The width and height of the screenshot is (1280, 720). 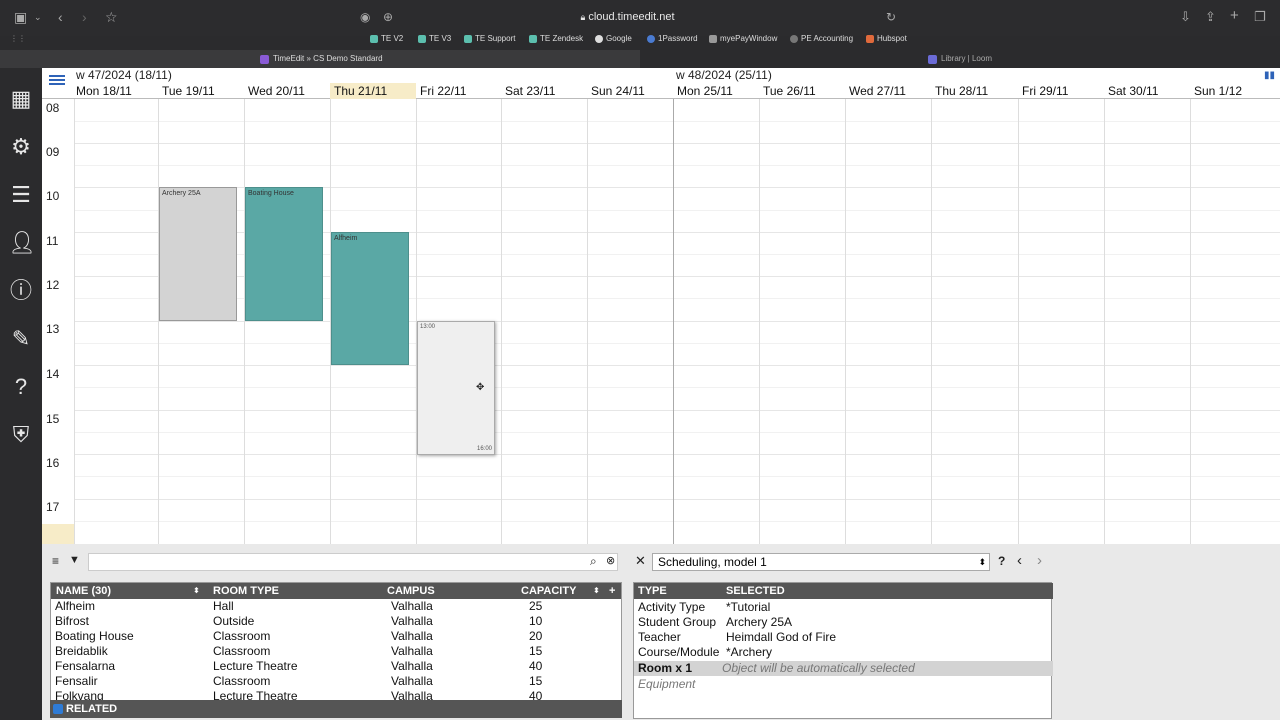 What do you see at coordinates (21, 339) in the screenshot?
I see `edit-icon: ✎` at bounding box center [21, 339].